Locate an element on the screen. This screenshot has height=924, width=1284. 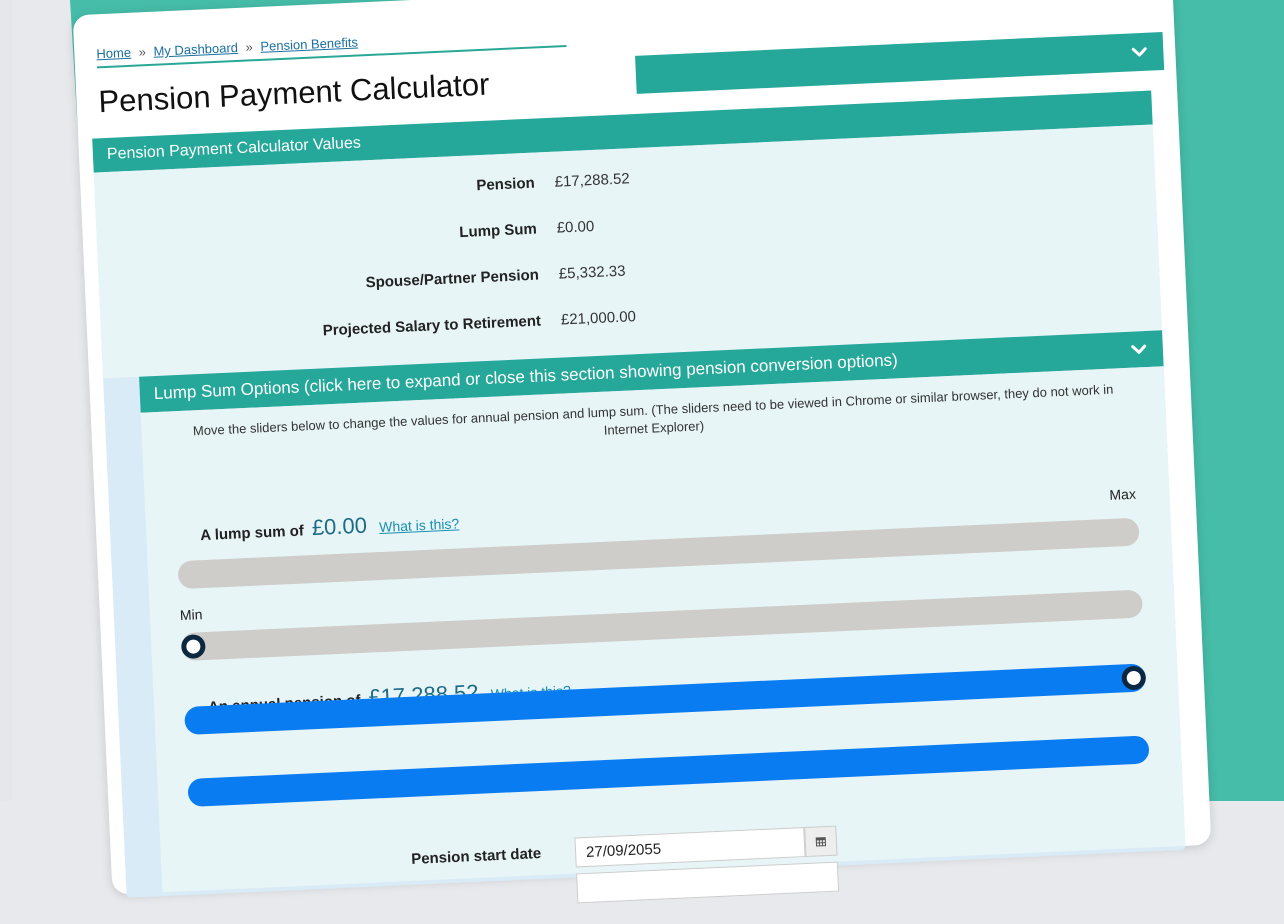
pension-start-date-row: Pension start date 27/09/2055 is located at coordinates (625, 864).